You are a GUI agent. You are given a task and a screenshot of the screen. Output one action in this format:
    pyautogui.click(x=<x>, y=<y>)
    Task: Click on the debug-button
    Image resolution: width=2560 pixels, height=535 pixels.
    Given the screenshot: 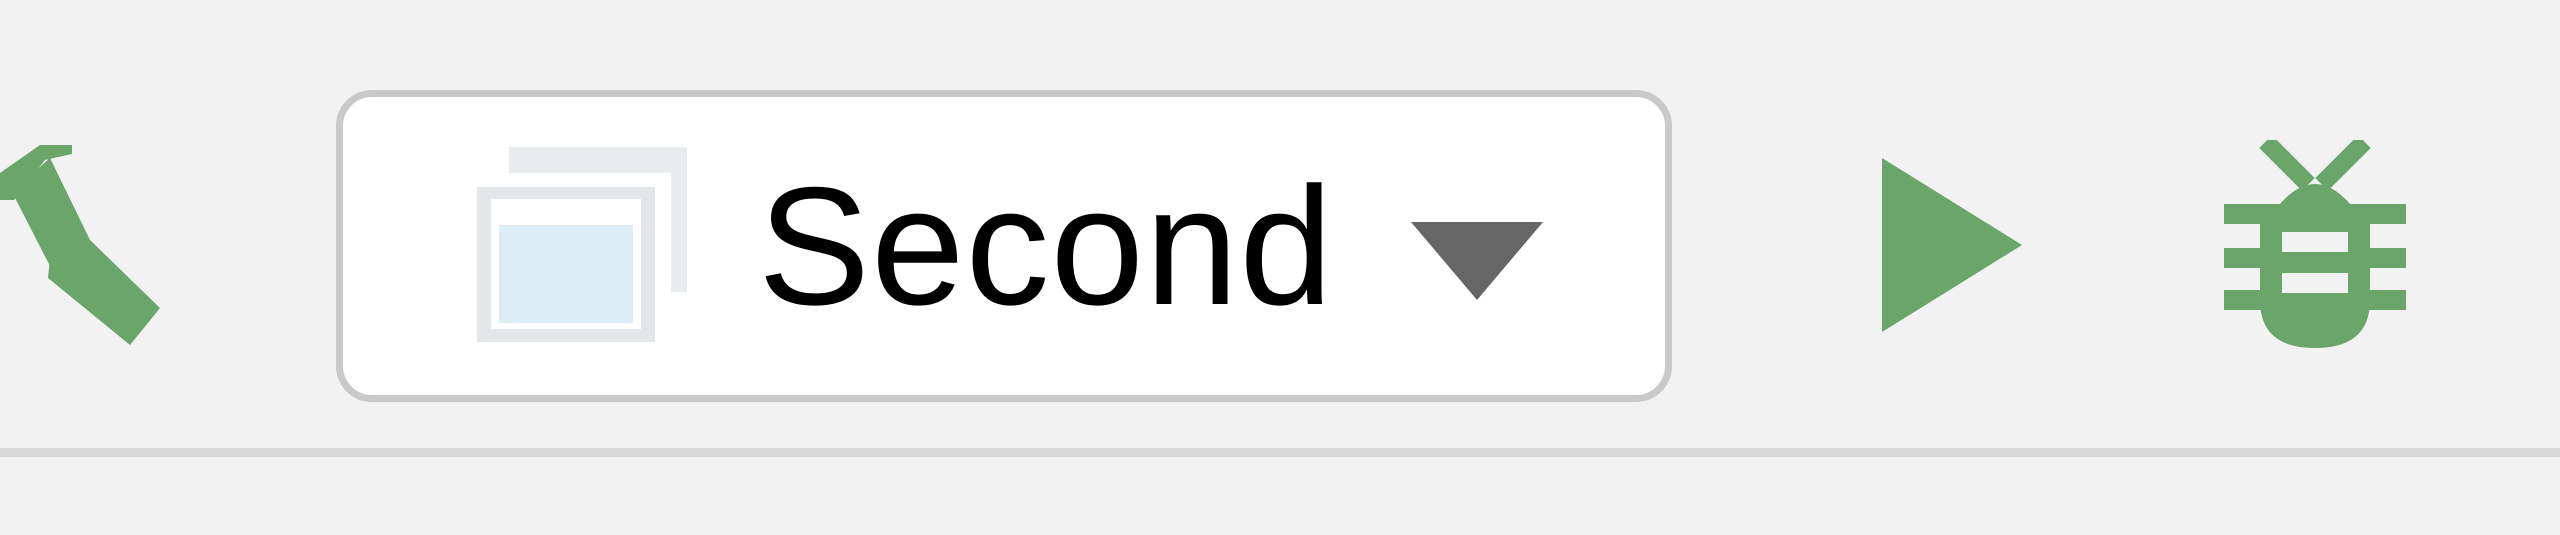 What is the action you would take?
    pyautogui.click(x=2315, y=245)
    